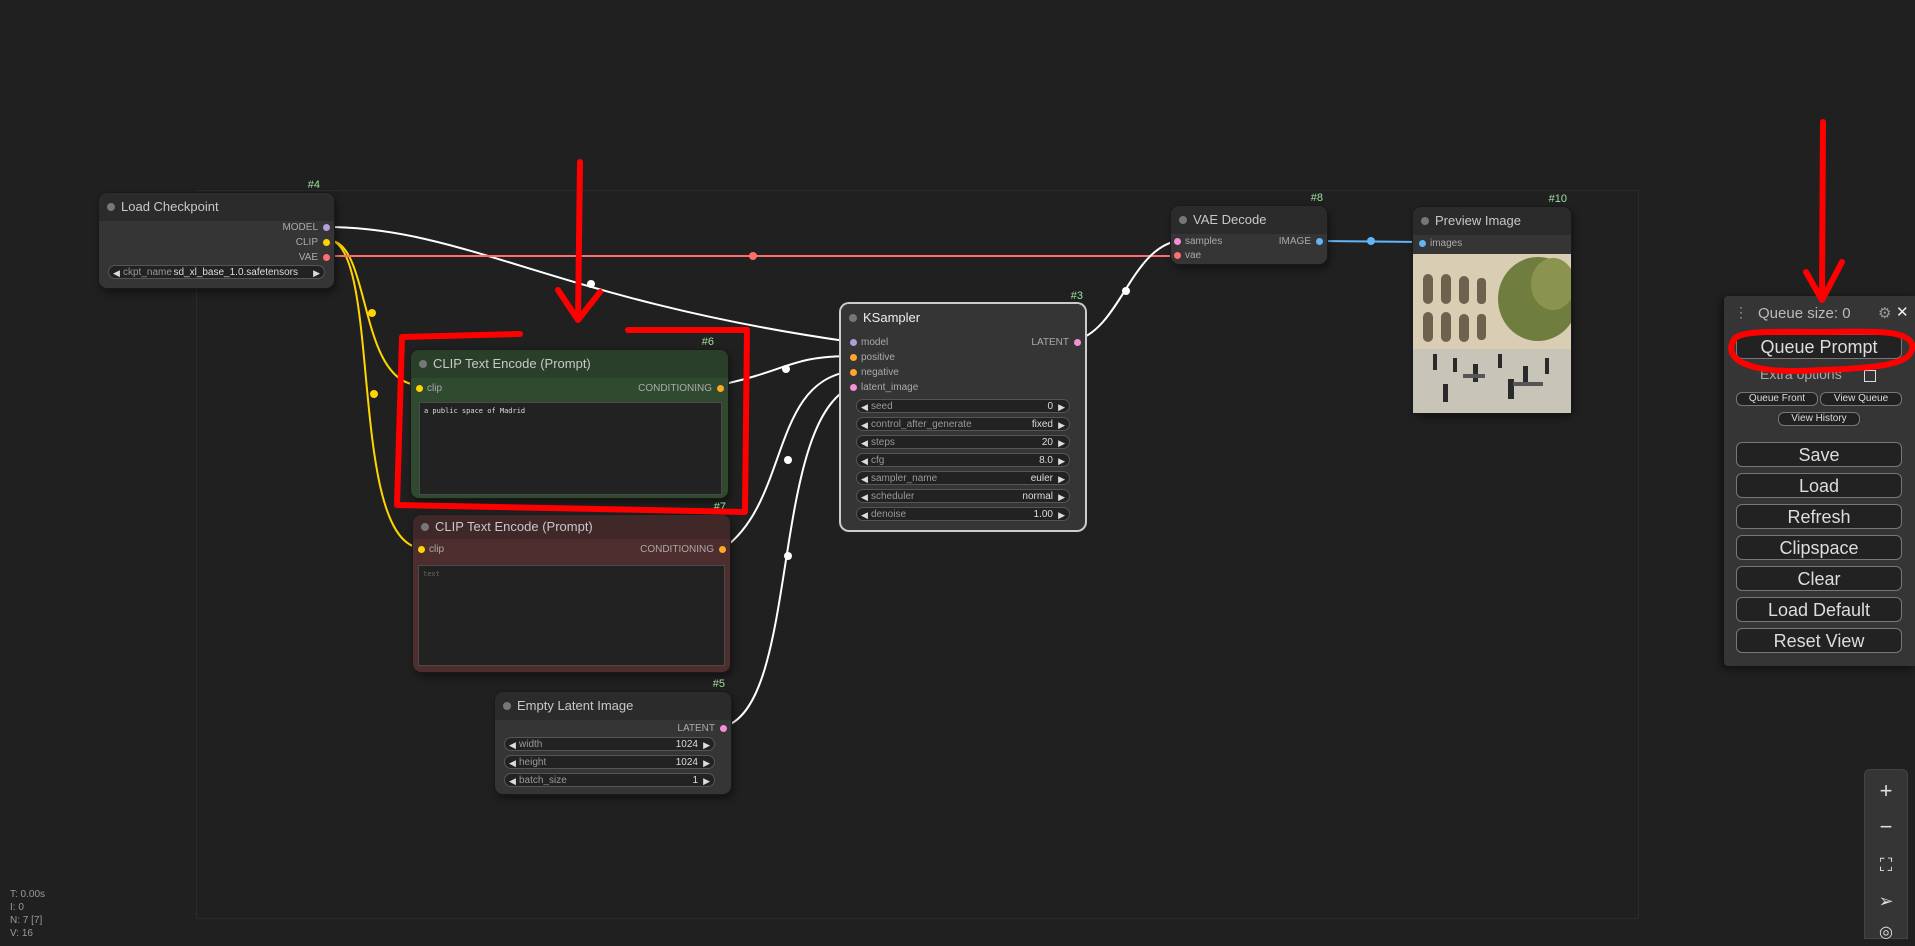 This screenshot has width=1915, height=946. Describe the element at coordinates (1886, 865) in the screenshot. I see `fit-view-icon: ⛶` at that location.